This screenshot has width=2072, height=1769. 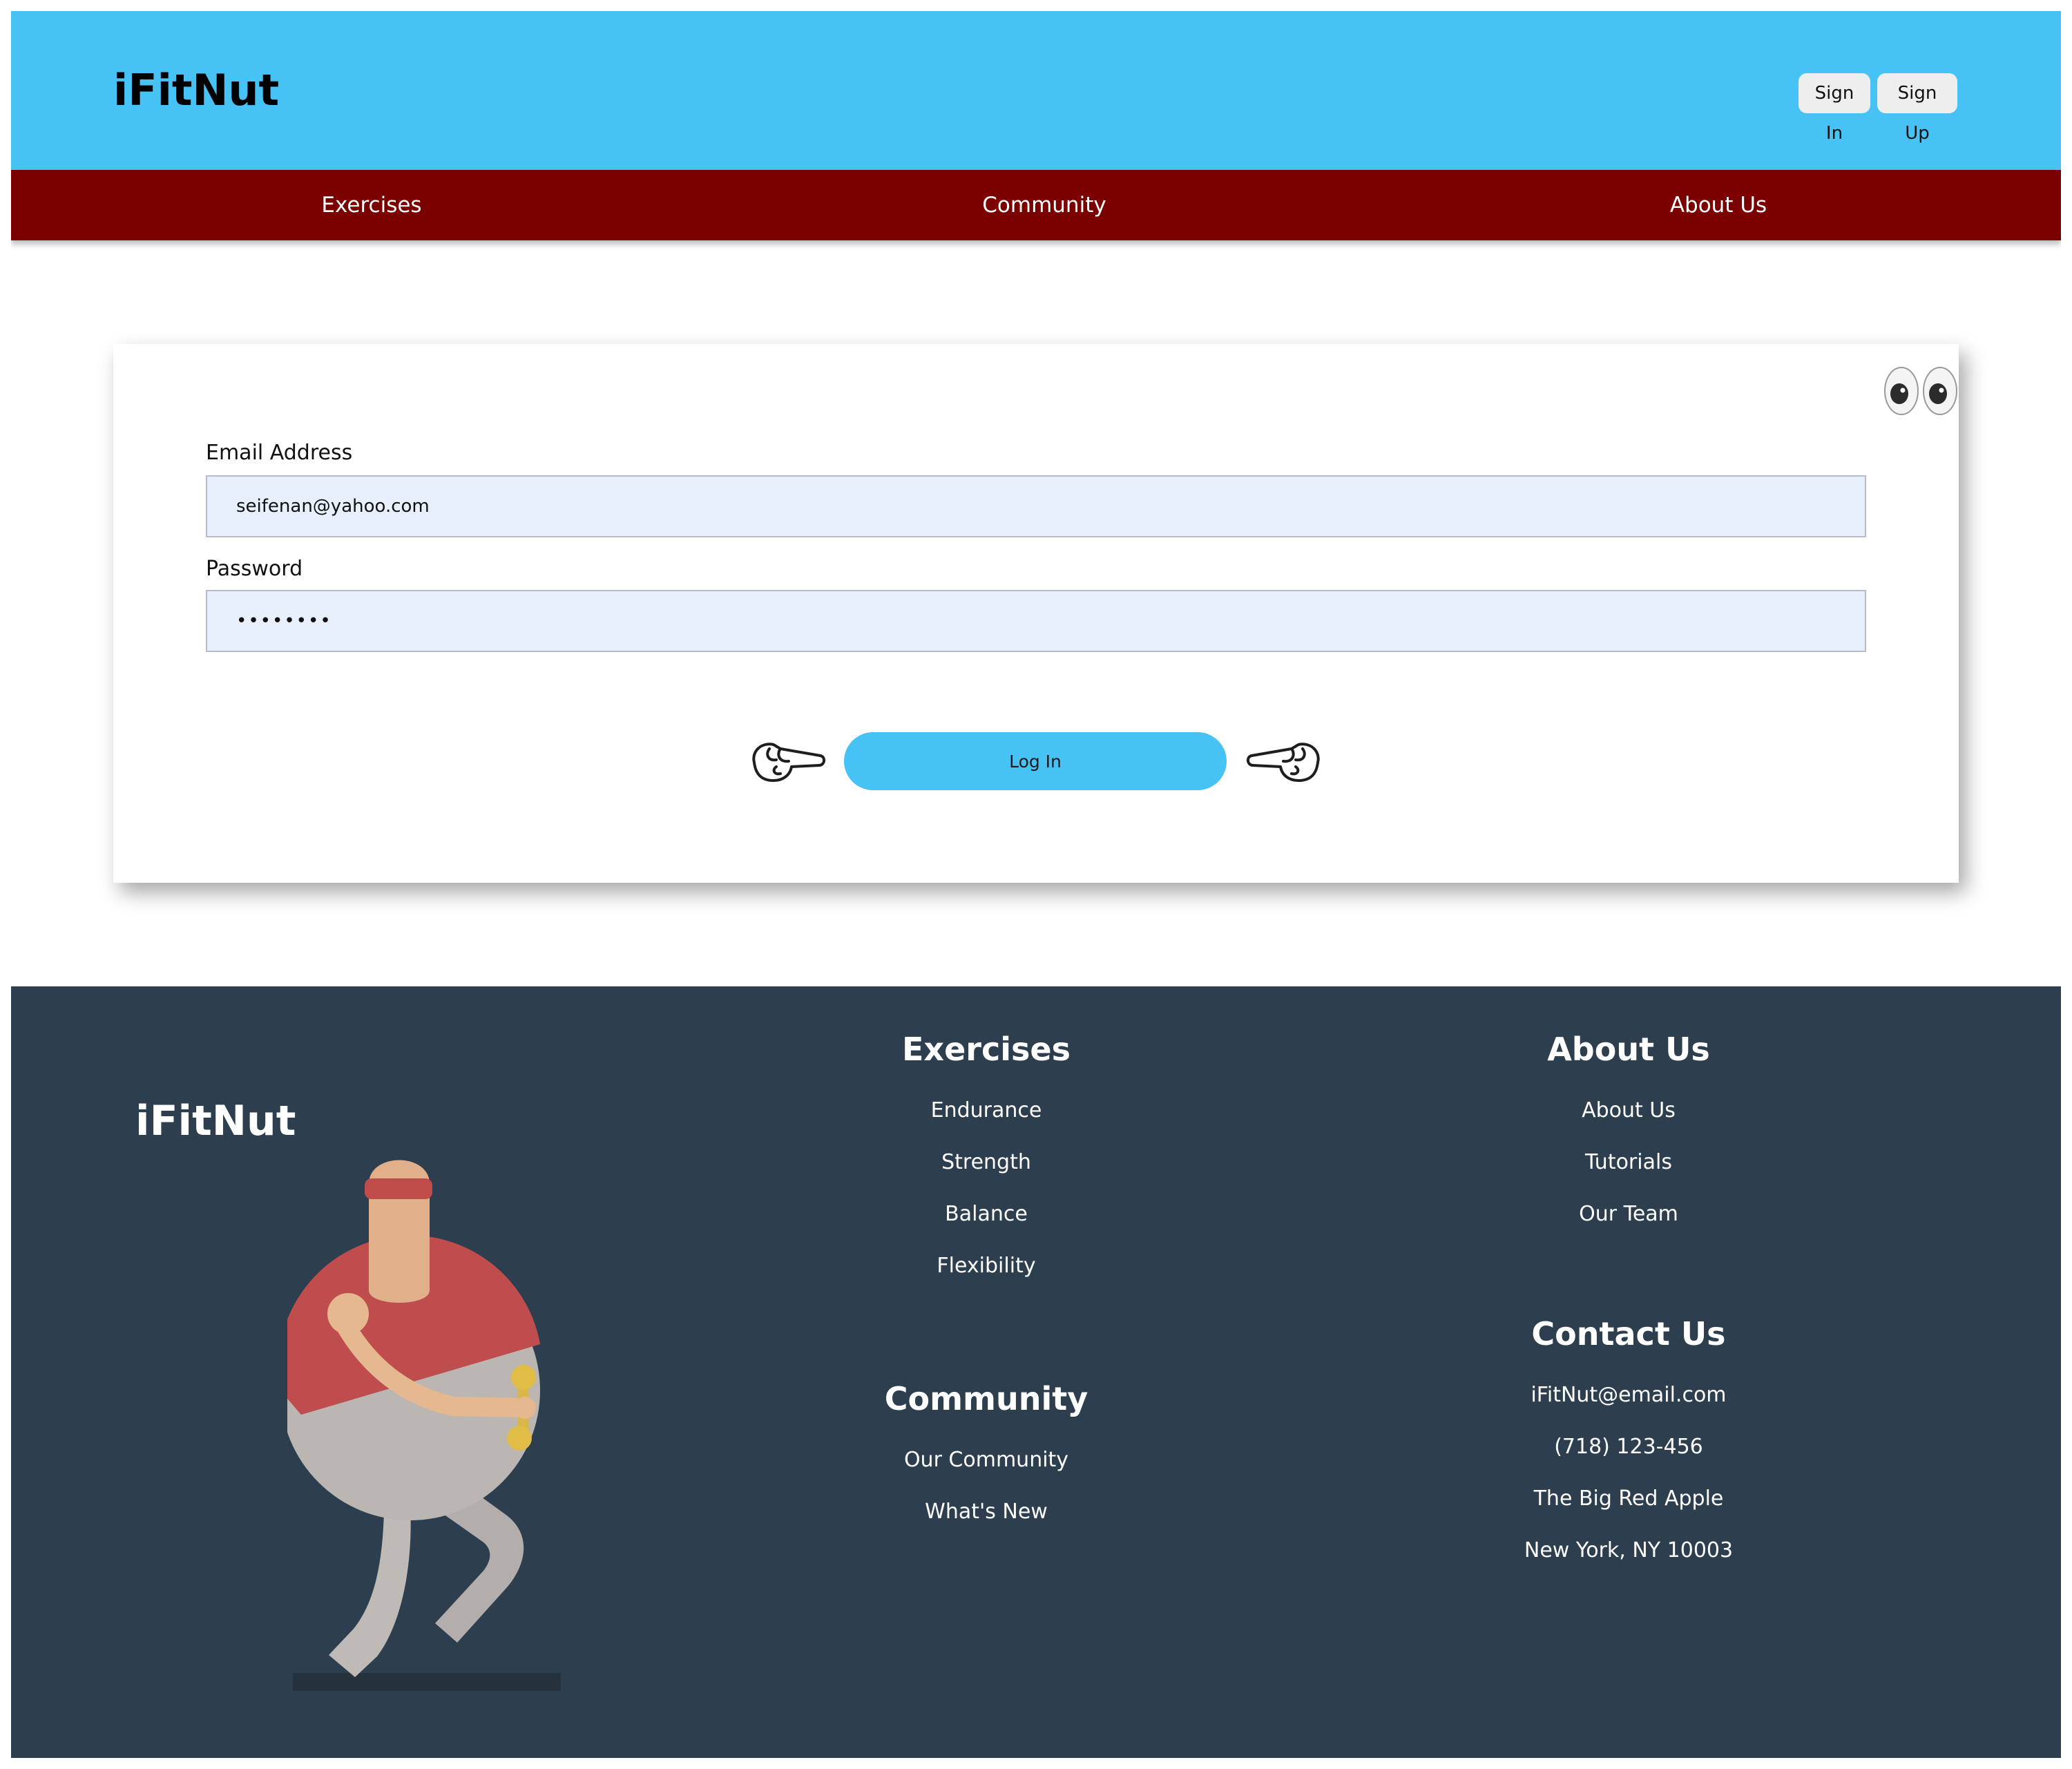 I want to click on sign-up-button: Sign Up, so click(x=1917, y=108).